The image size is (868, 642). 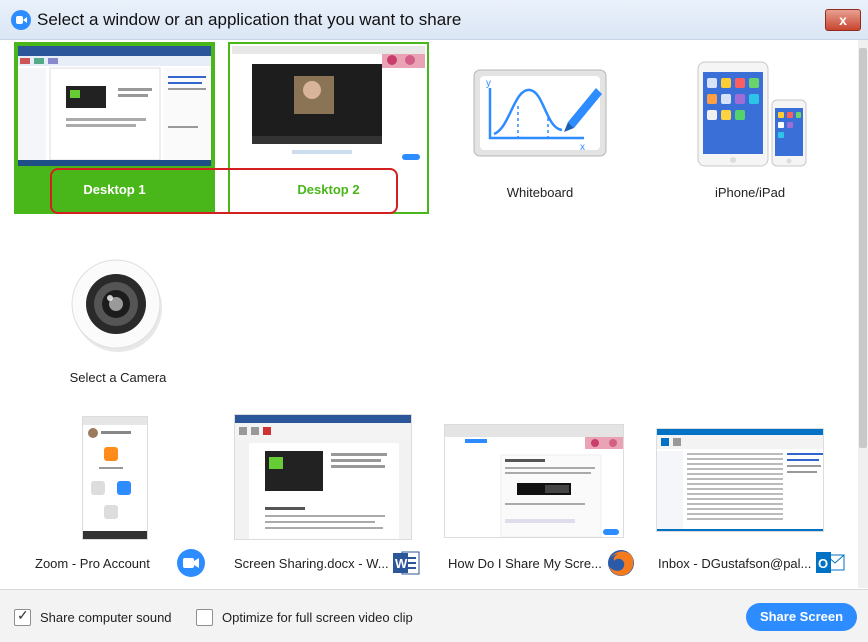 I want to click on desktop-1-thumbnail, so click(x=114, y=106).